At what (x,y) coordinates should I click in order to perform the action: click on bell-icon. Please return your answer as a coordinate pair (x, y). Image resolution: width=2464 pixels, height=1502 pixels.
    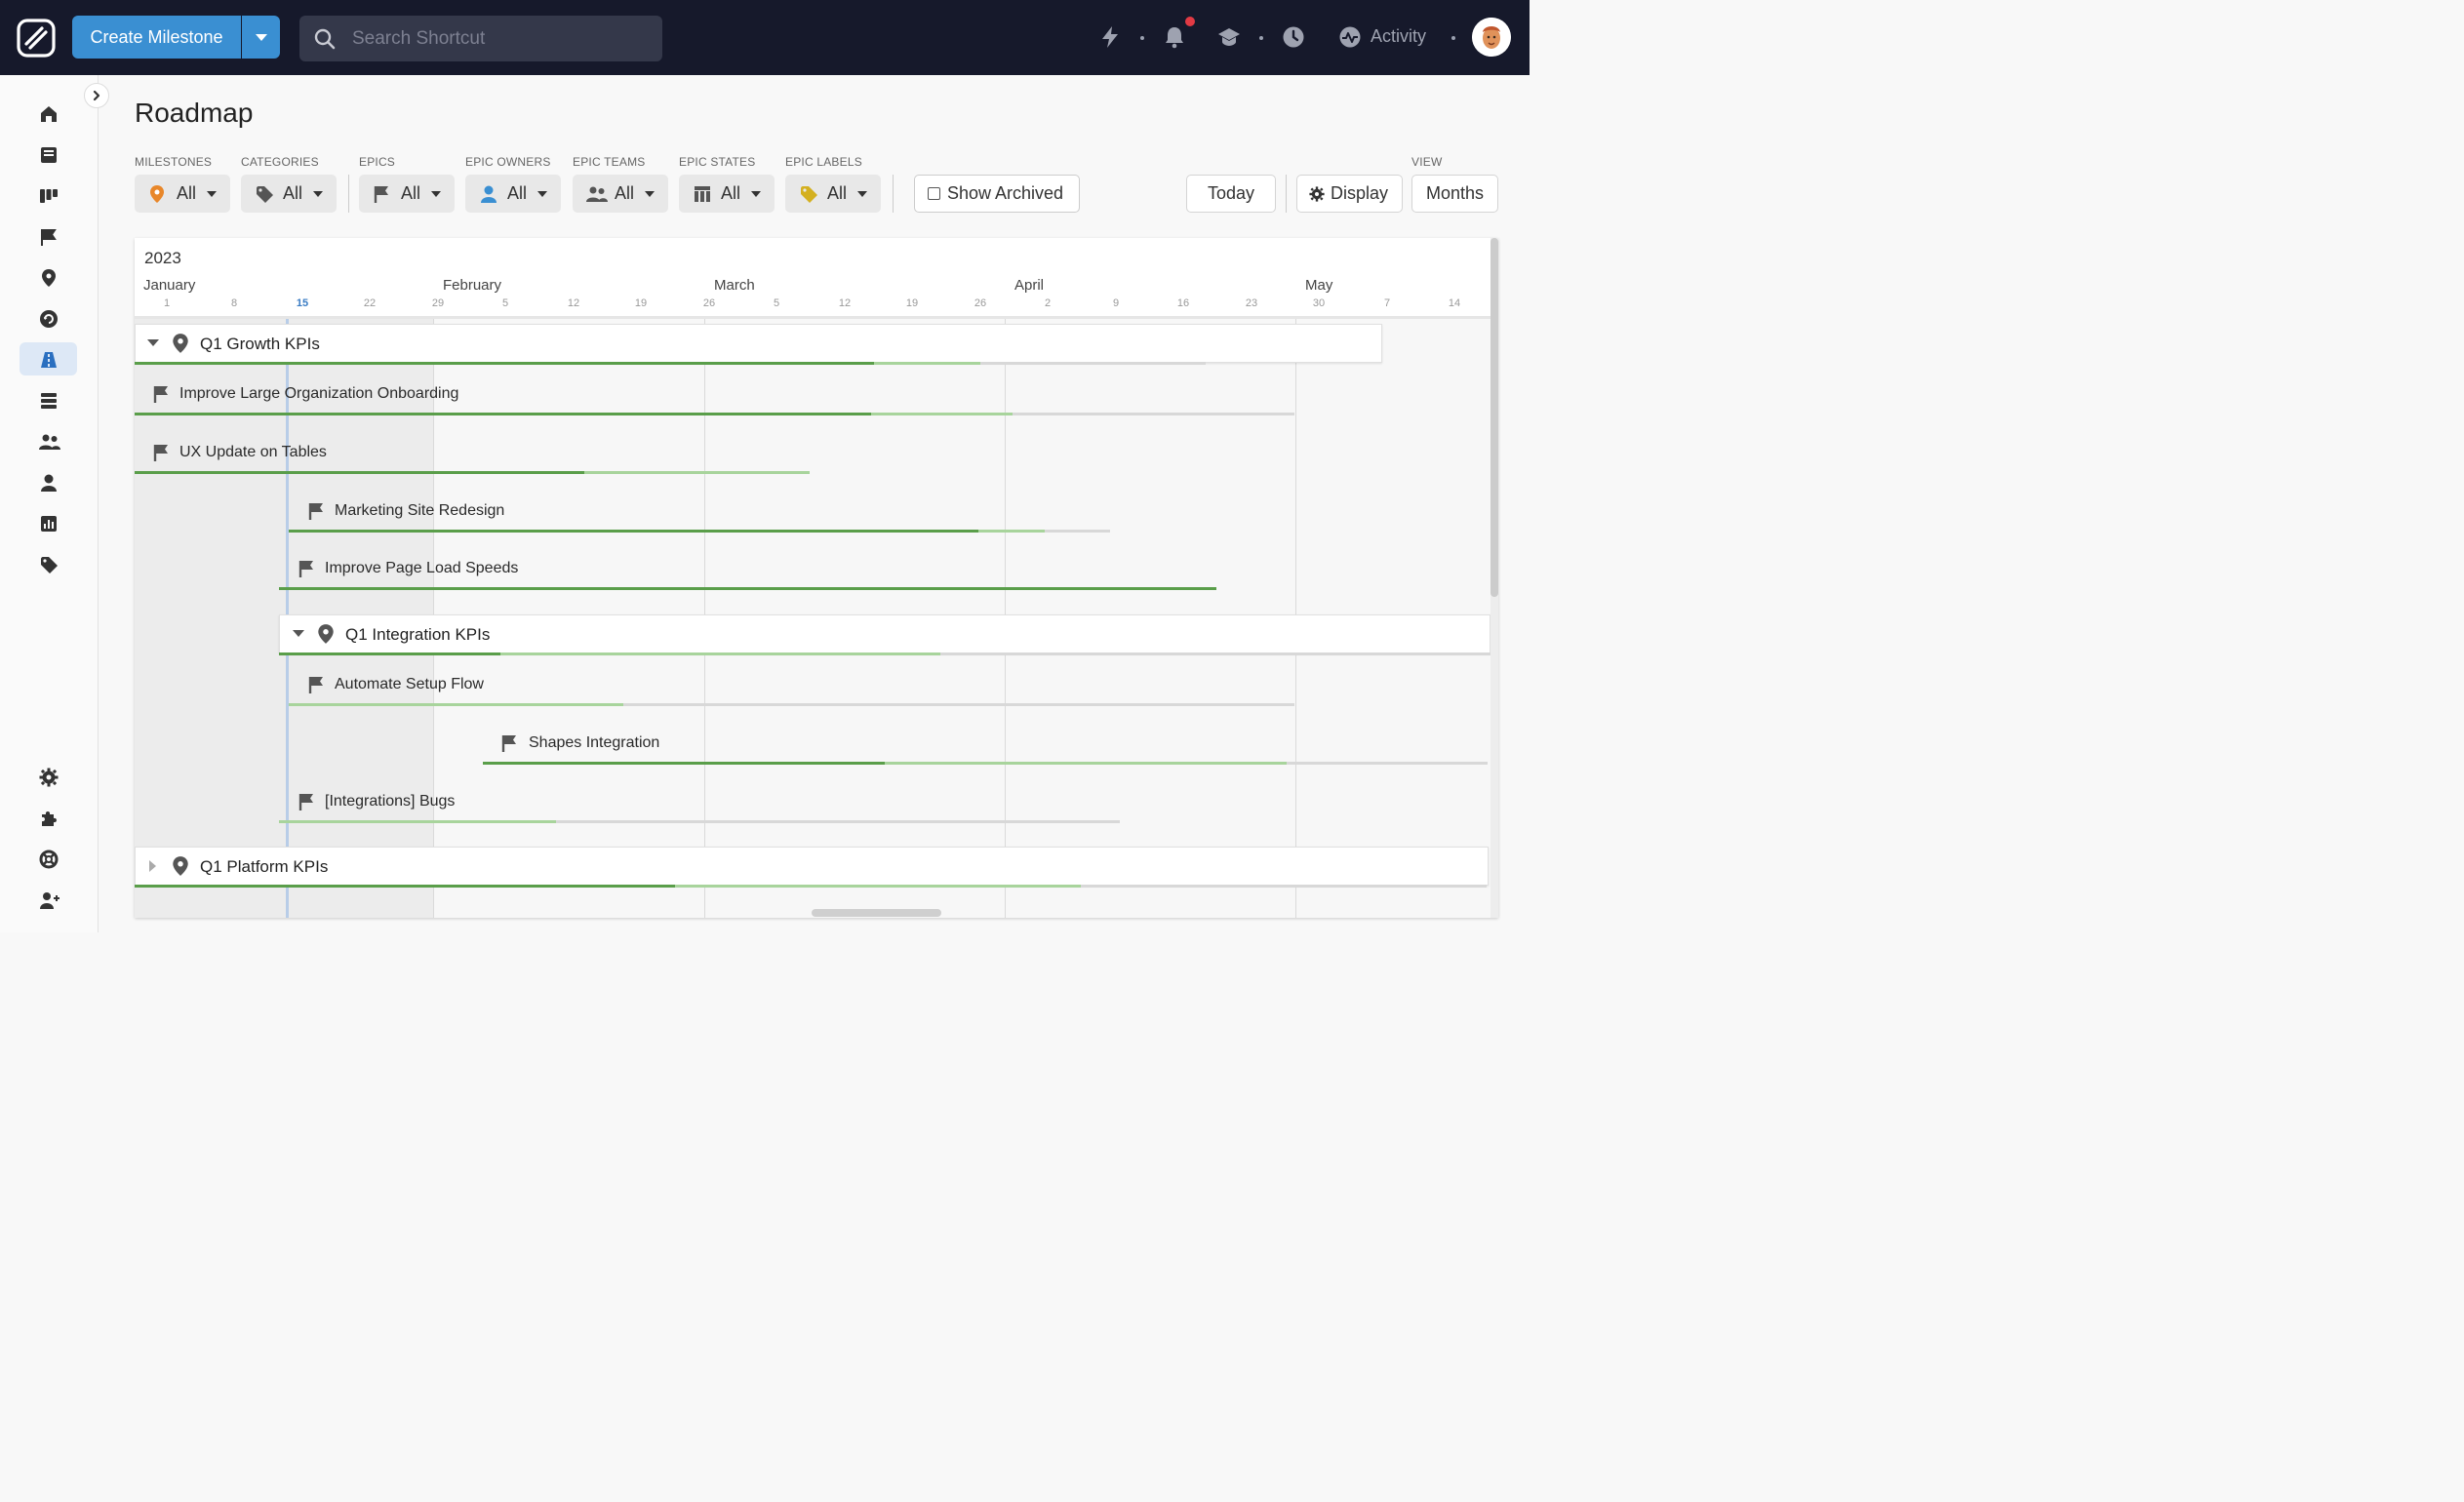
    Looking at the image, I should click on (1174, 37).